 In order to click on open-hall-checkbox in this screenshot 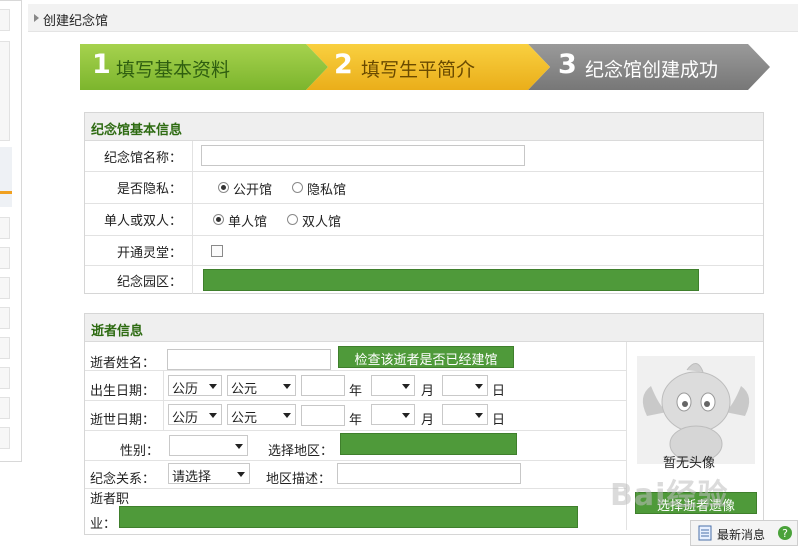, I will do `click(217, 251)`.